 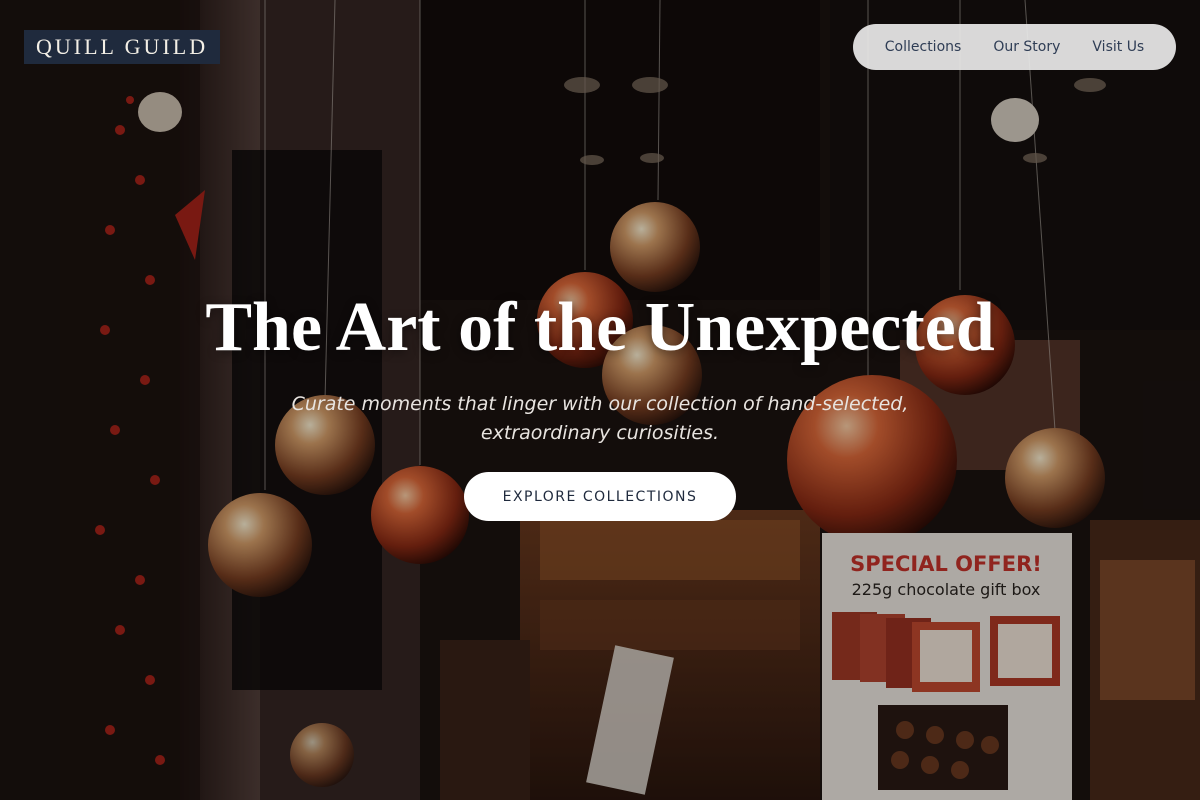 I want to click on brand-logo: QUILL GUILD, so click(x=122, y=47).